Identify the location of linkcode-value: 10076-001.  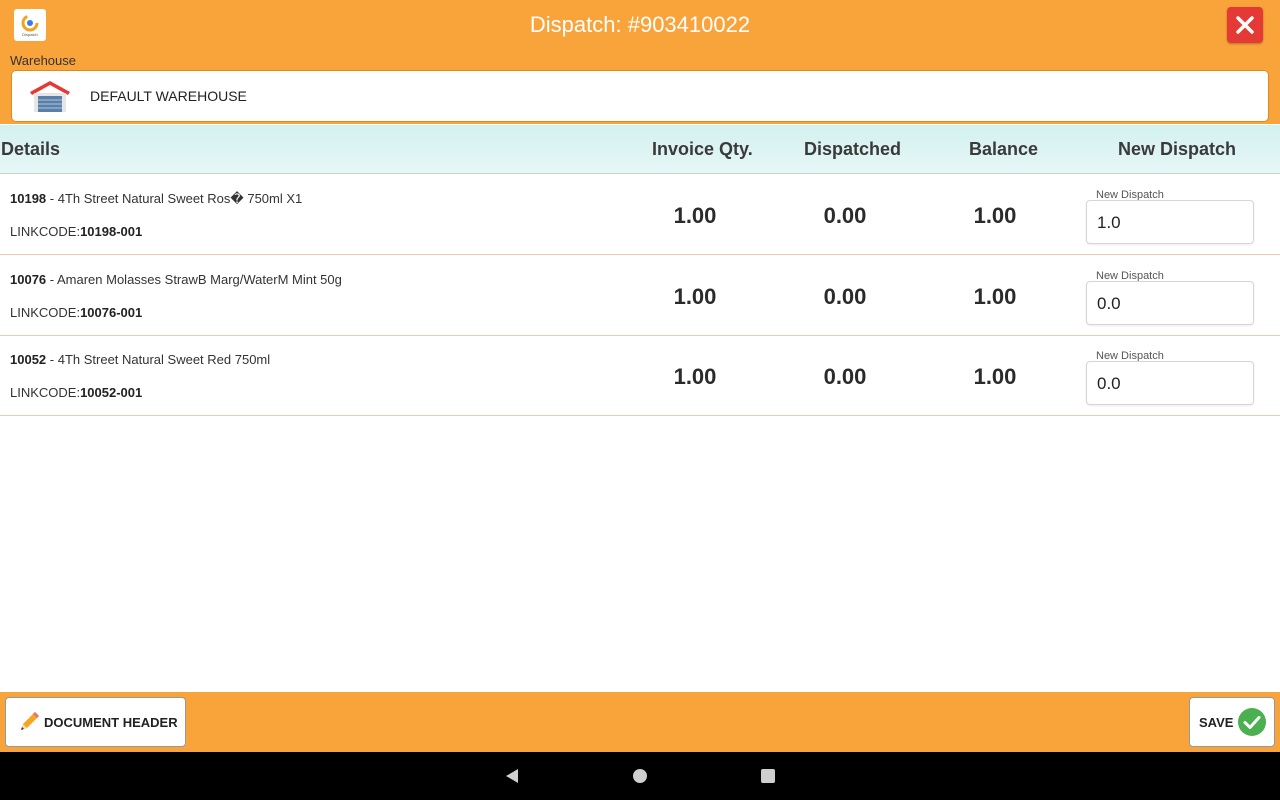
(111, 312).